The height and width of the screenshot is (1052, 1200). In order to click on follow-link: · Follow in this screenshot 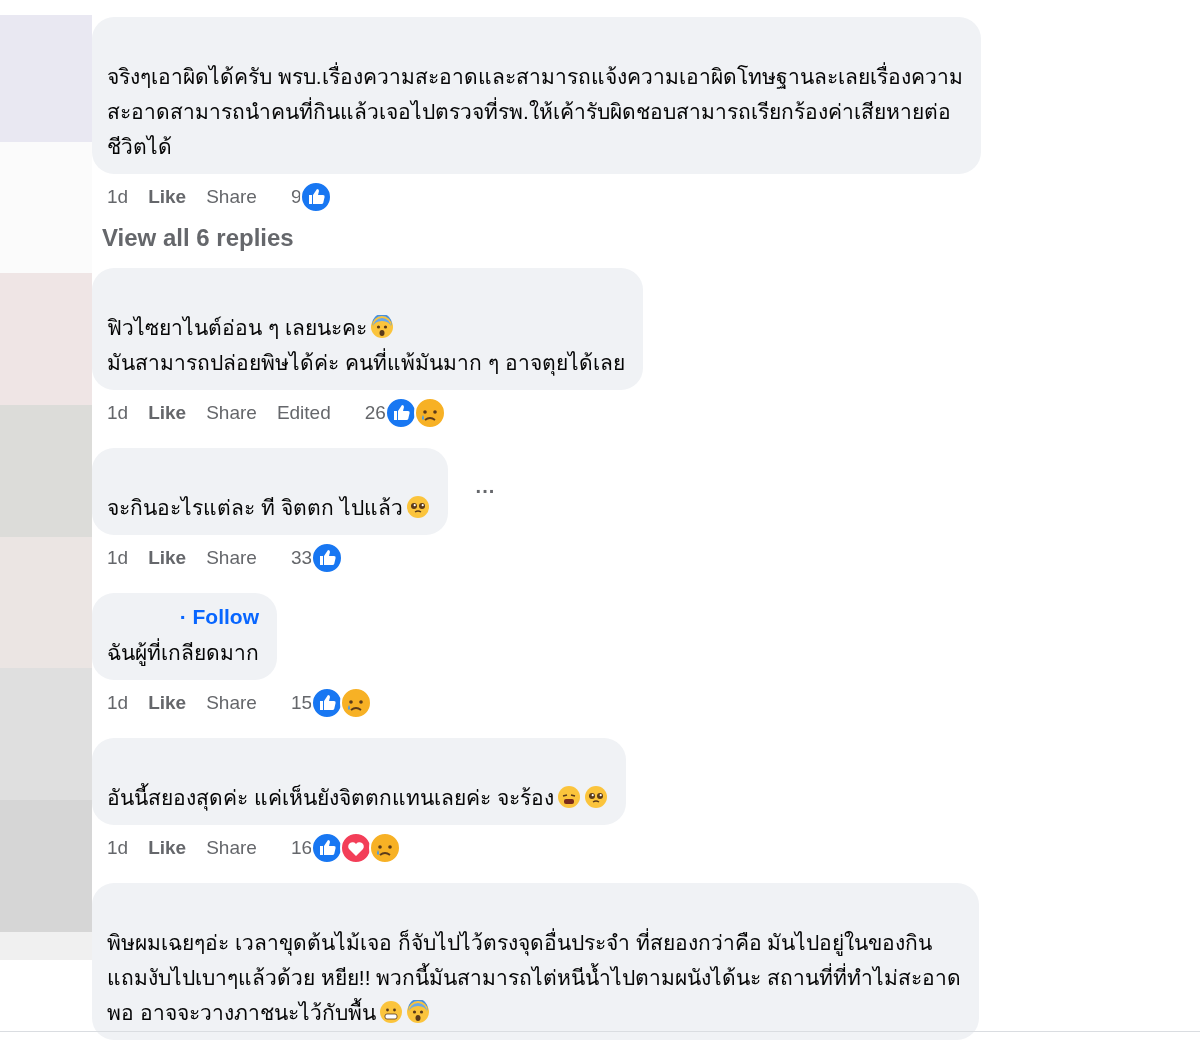, I will do `click(219, 617)`.